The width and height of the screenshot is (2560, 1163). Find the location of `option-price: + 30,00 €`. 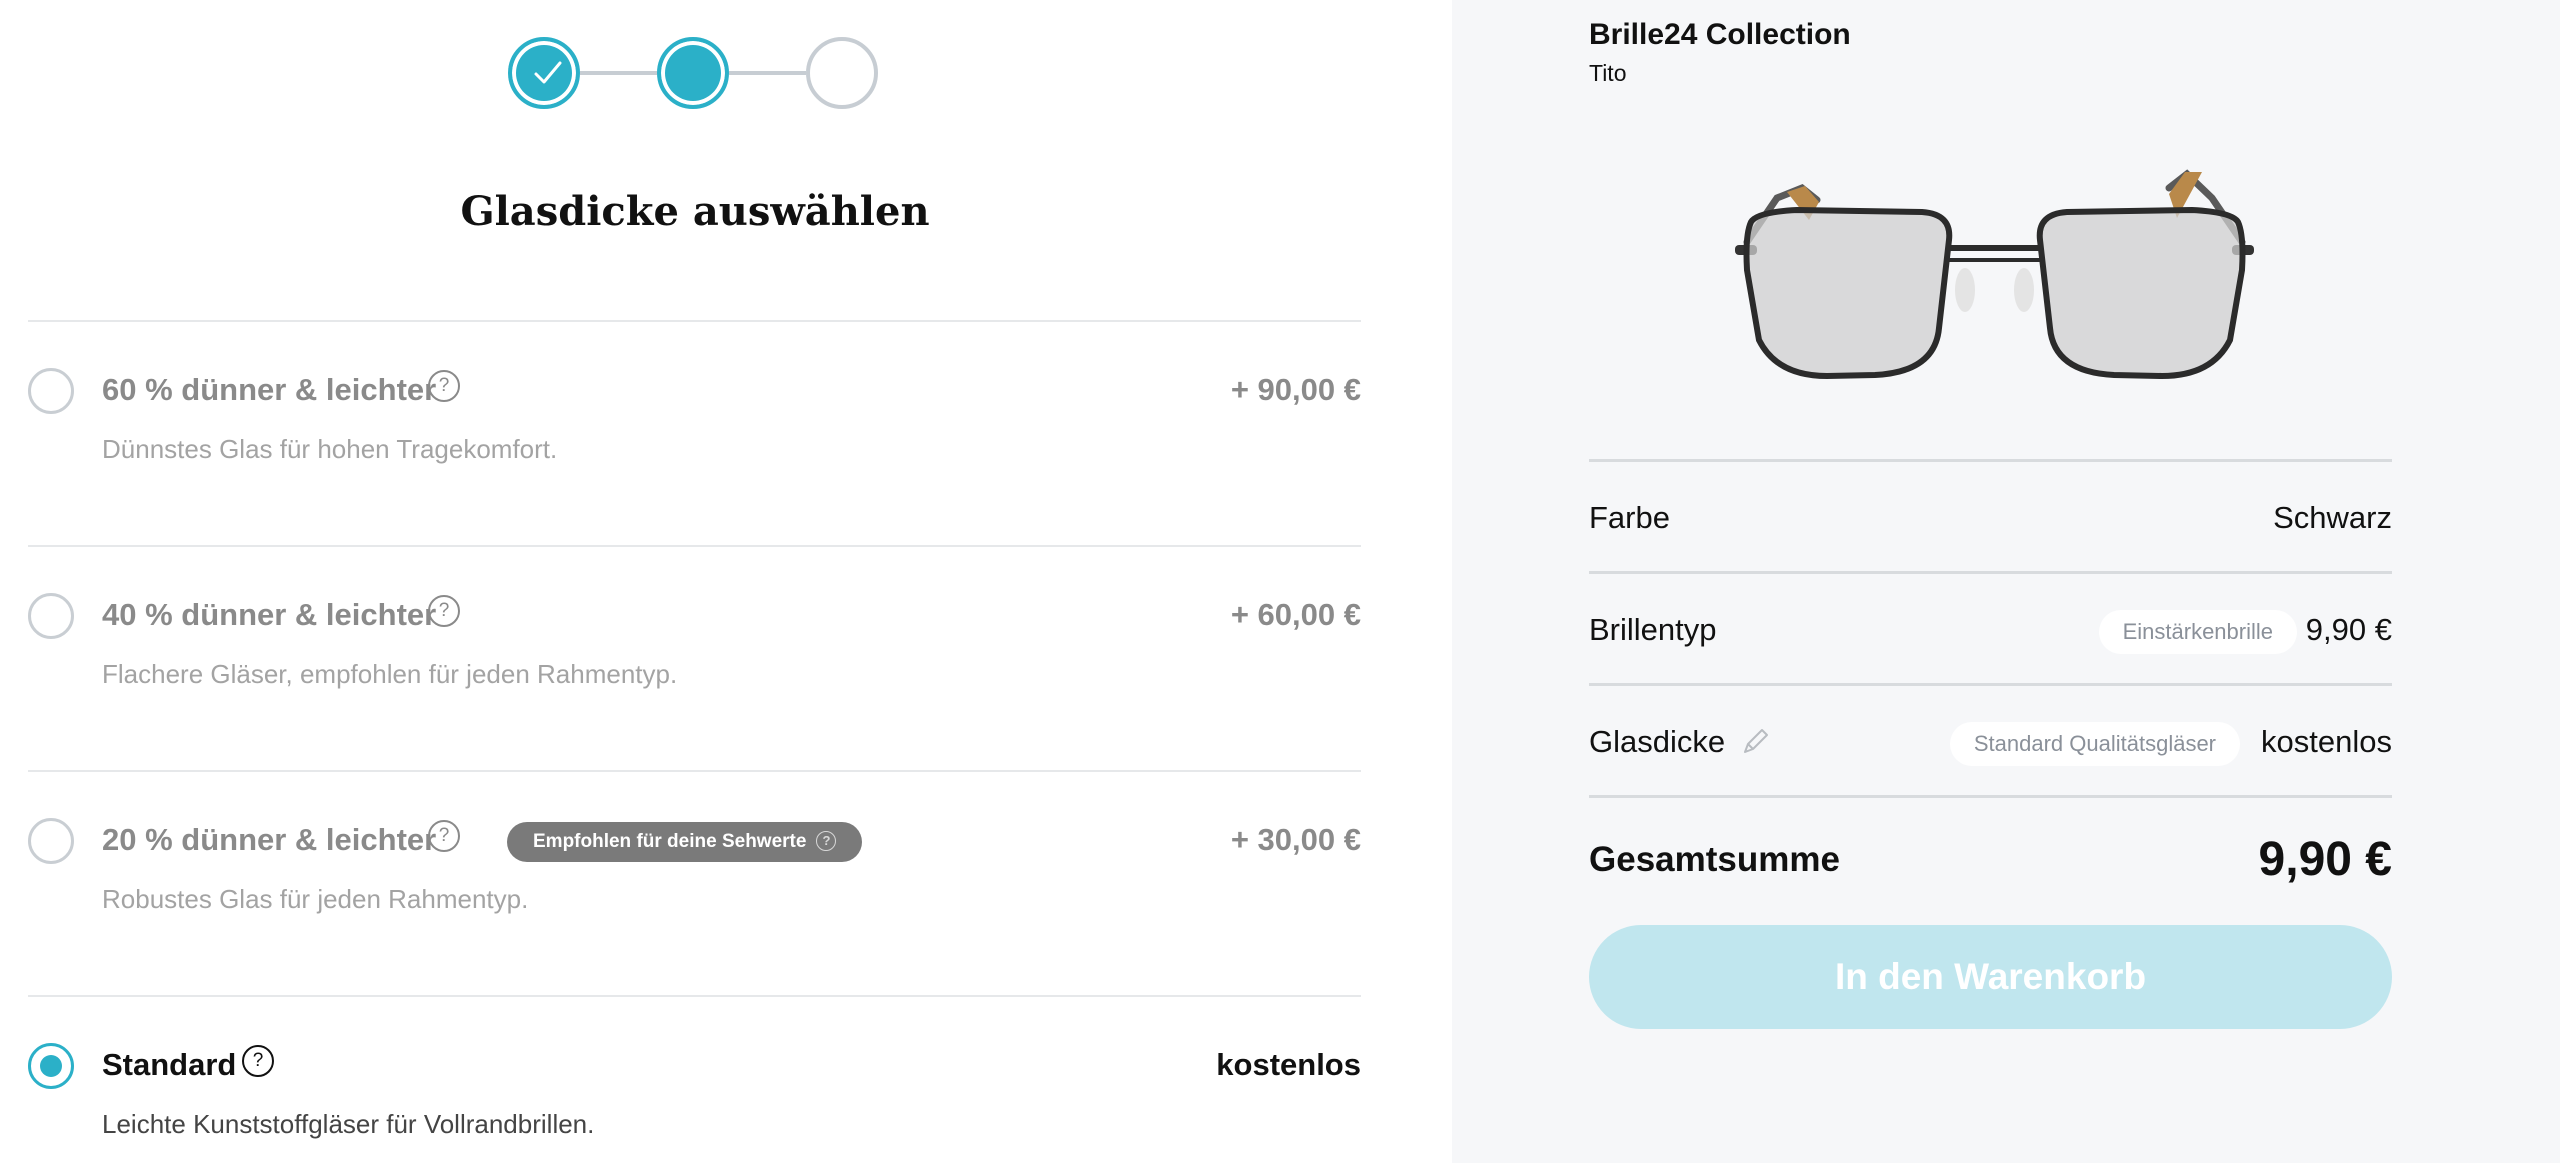

option-price: + 30,00 € is located at coordinates (1295, 839).